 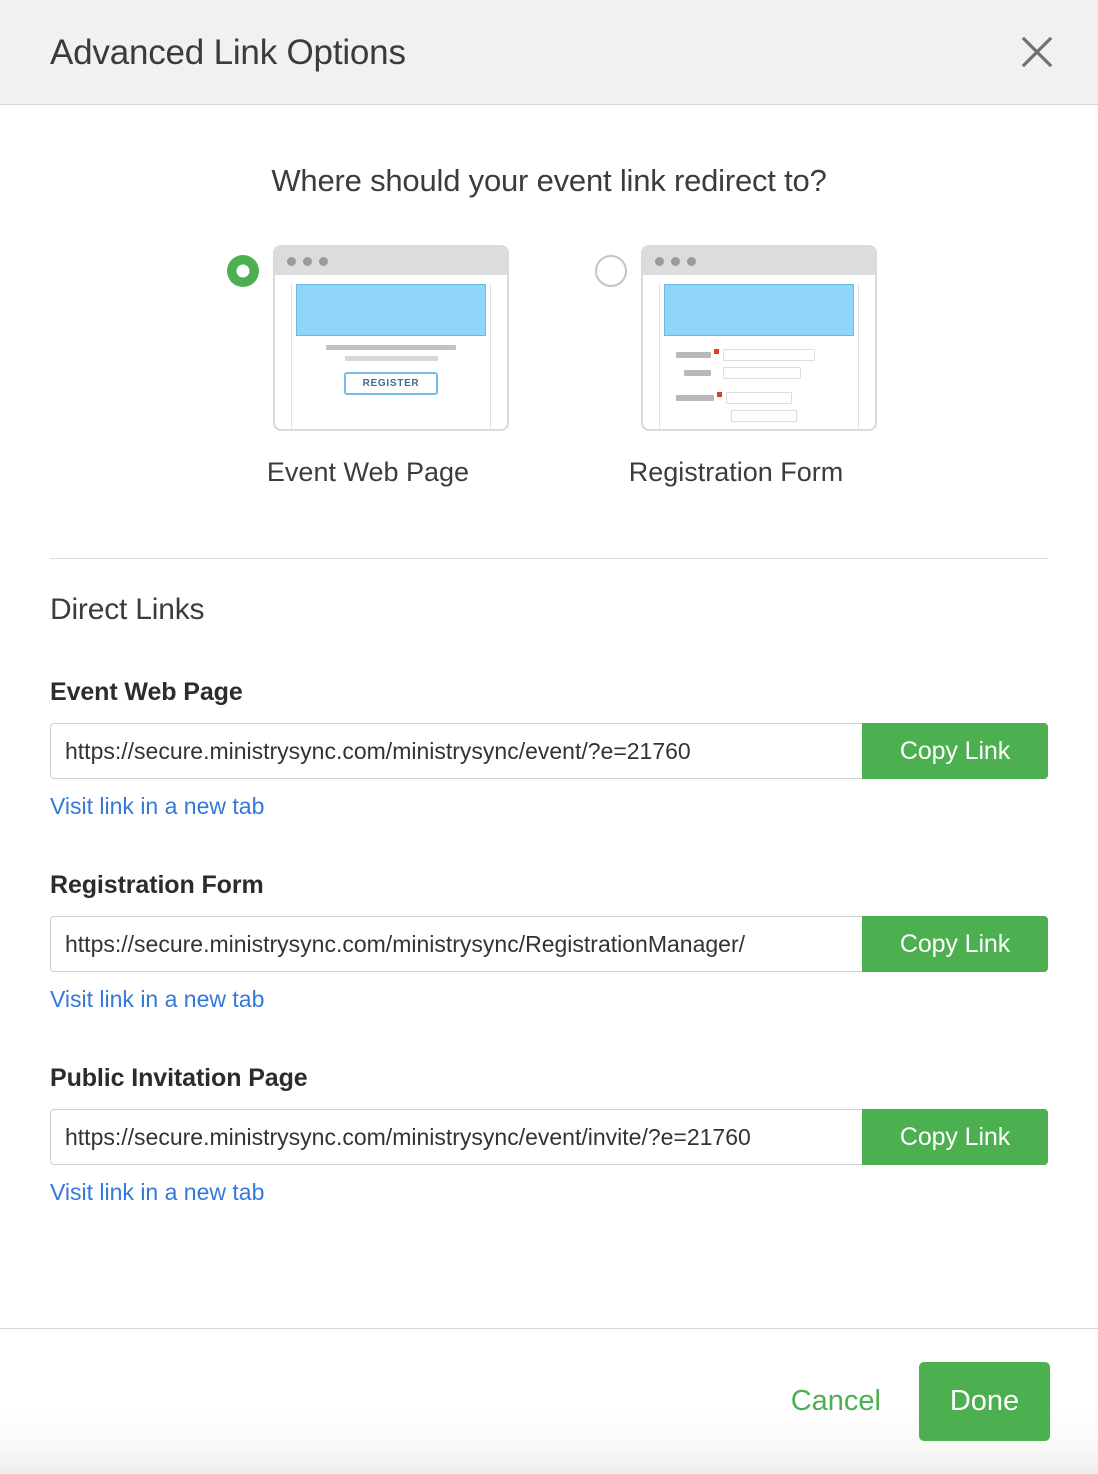 What do you see at coordinates (955, 1137) in the screenshot?
I see `copy-link-button-public-invitation-page: Copy Link` at bounding box center [955, 1137].